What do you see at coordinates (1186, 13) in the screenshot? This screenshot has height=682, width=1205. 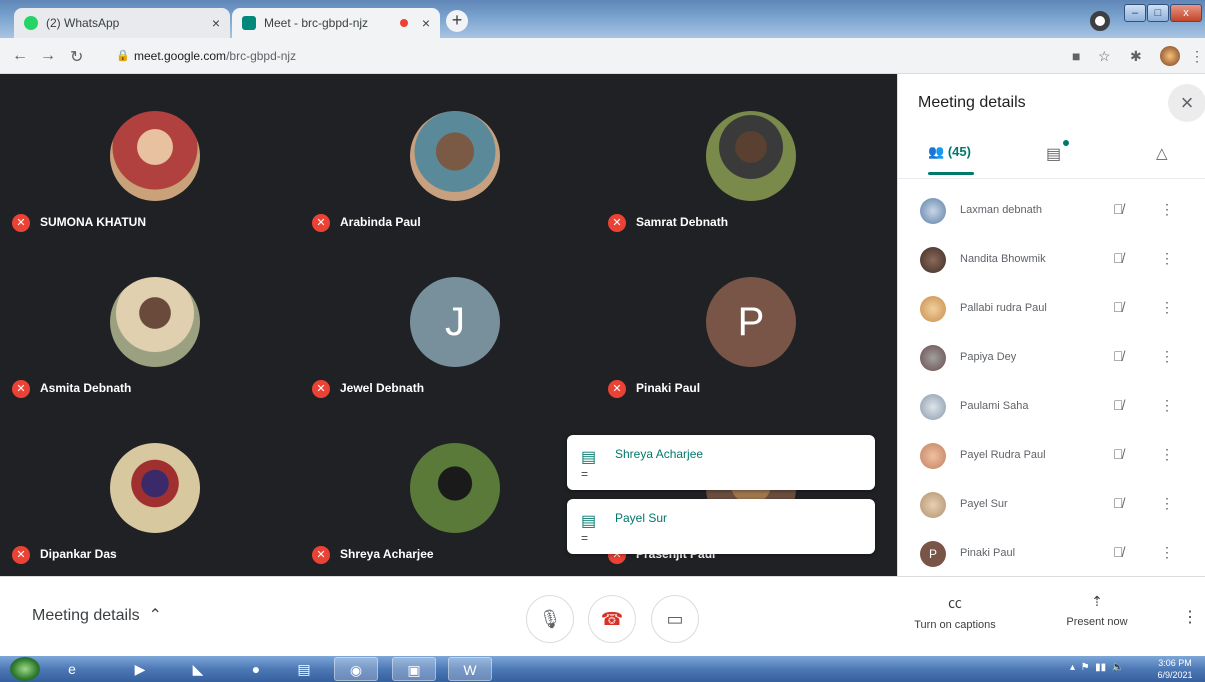 I see `close-window-button: x` at bounding box center [1186, 13].